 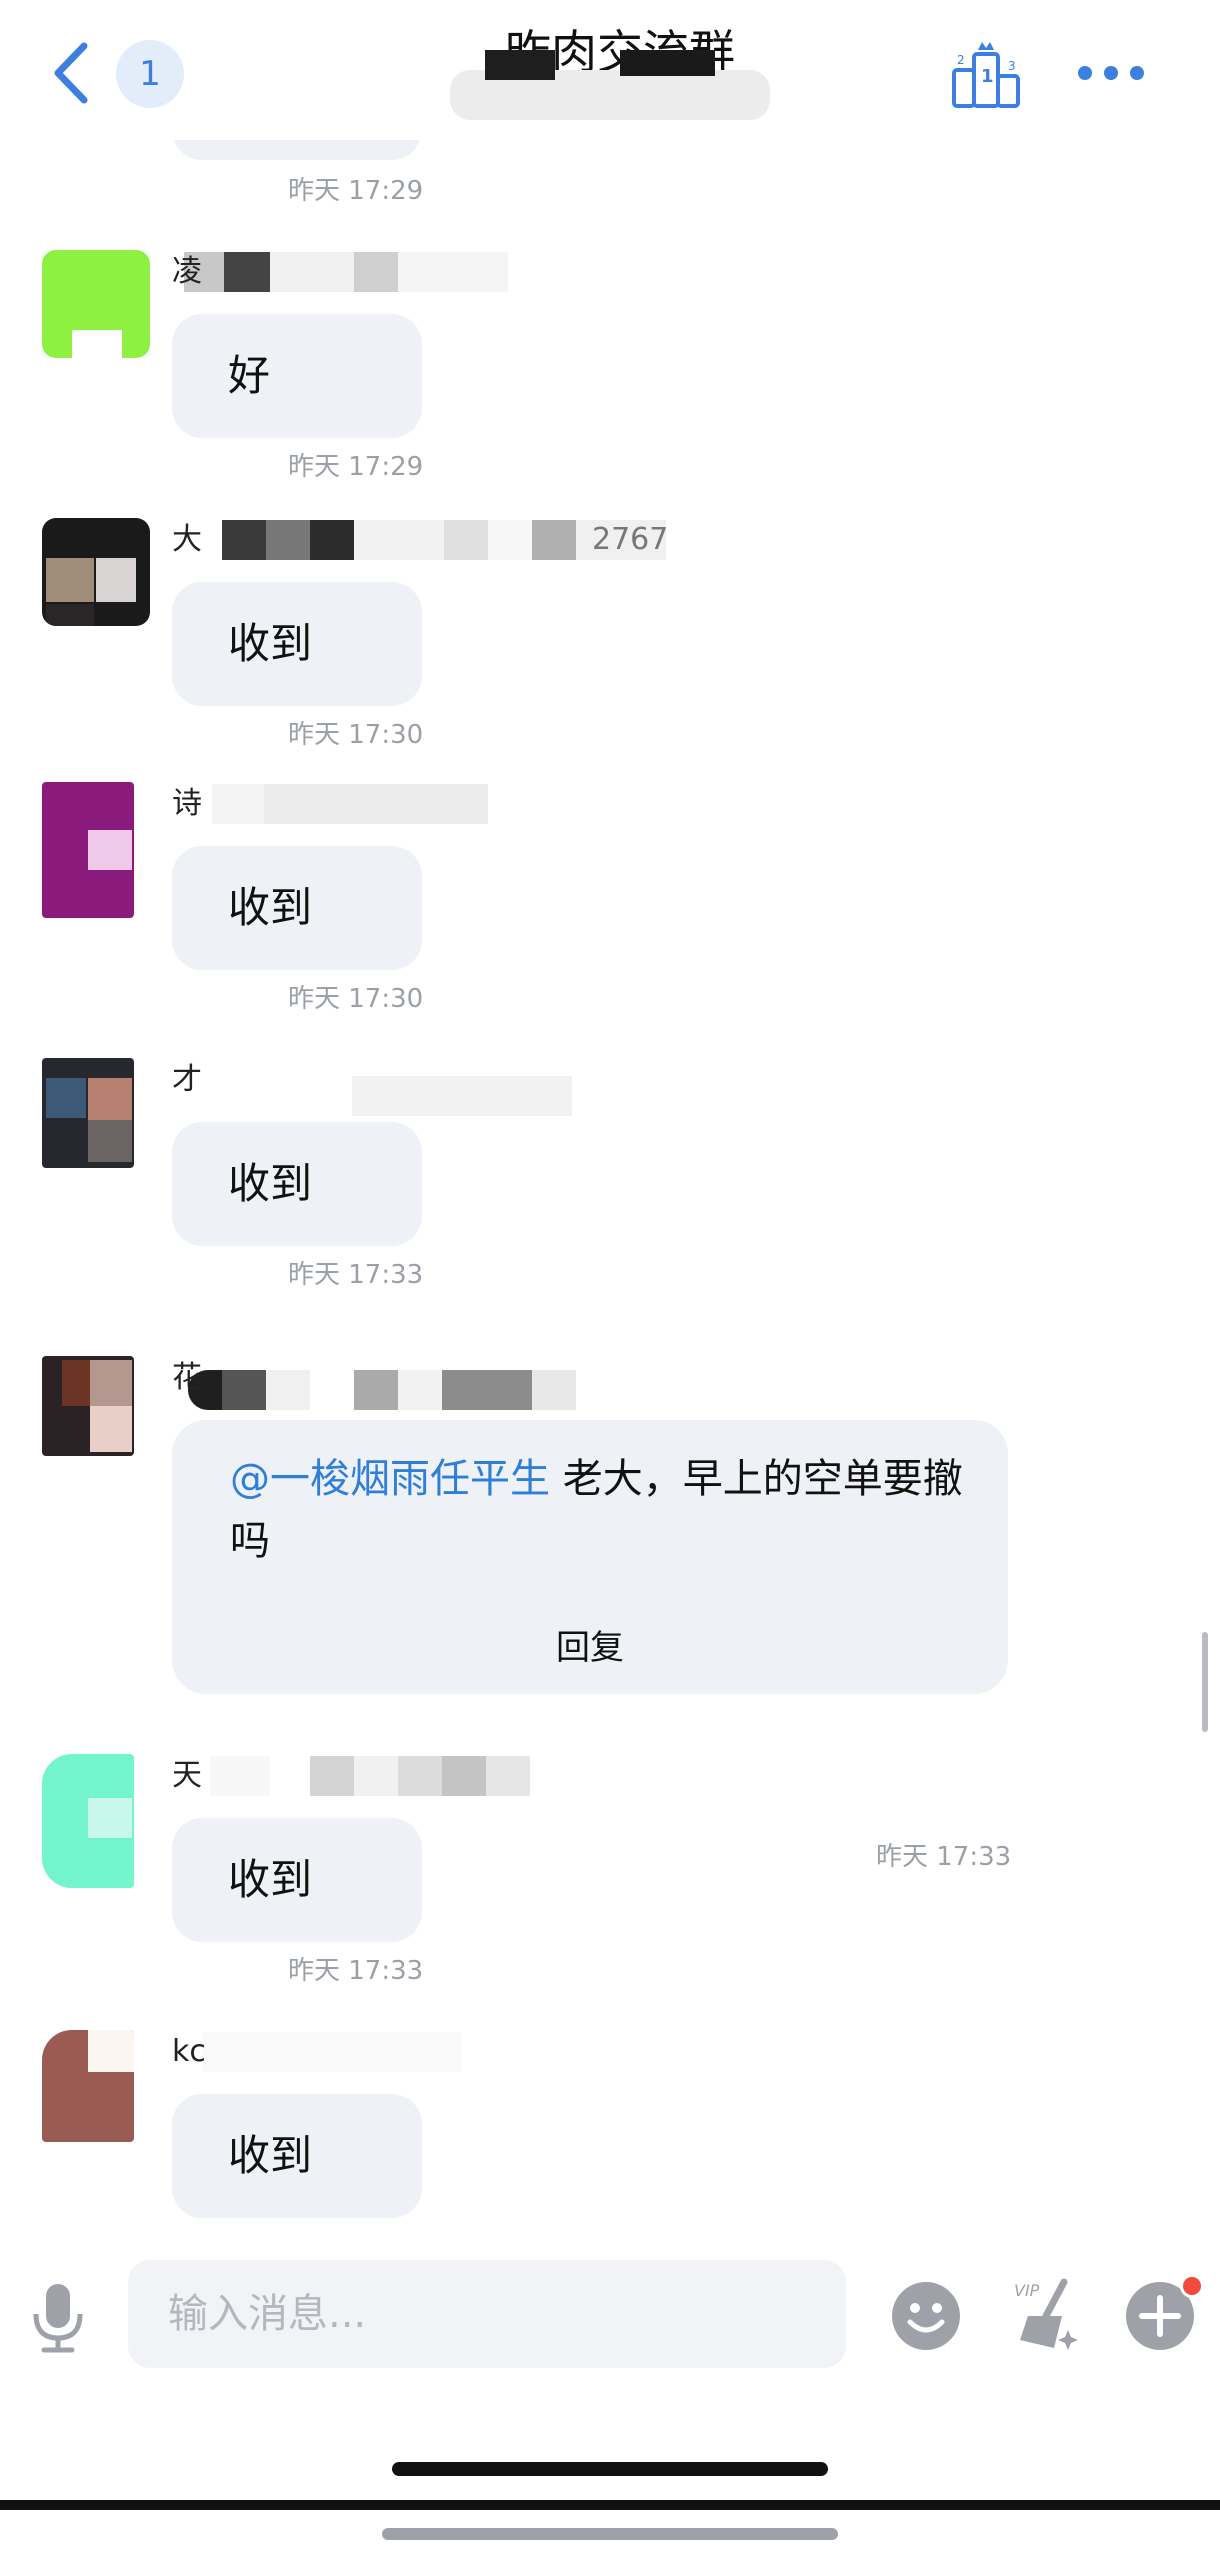 I want to click on message-text: @一梭烟雨任平生 老大，早上的空单要撤吗, so click(x=596, y=1510).